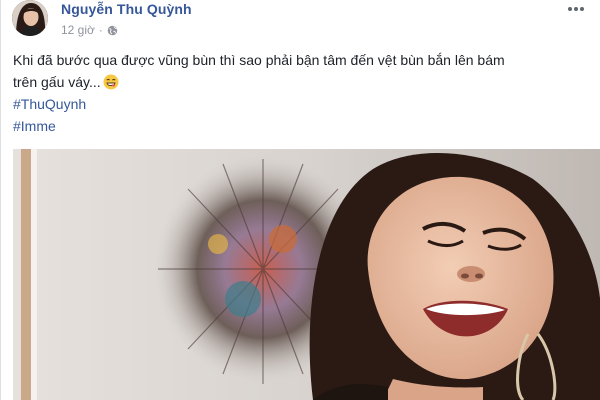 The height and width of the screenshot is (400, 600). I want to click on avatar-image, so click(30, 18).